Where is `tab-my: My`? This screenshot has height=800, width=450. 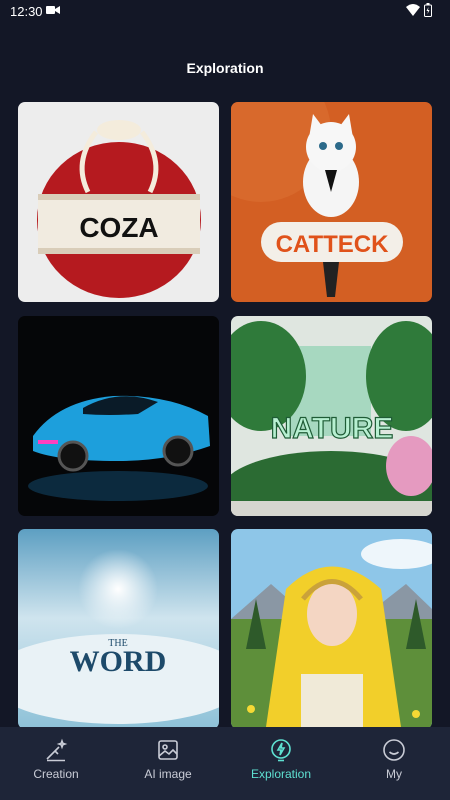 tab-my: My is located at coordinates (394, 763).